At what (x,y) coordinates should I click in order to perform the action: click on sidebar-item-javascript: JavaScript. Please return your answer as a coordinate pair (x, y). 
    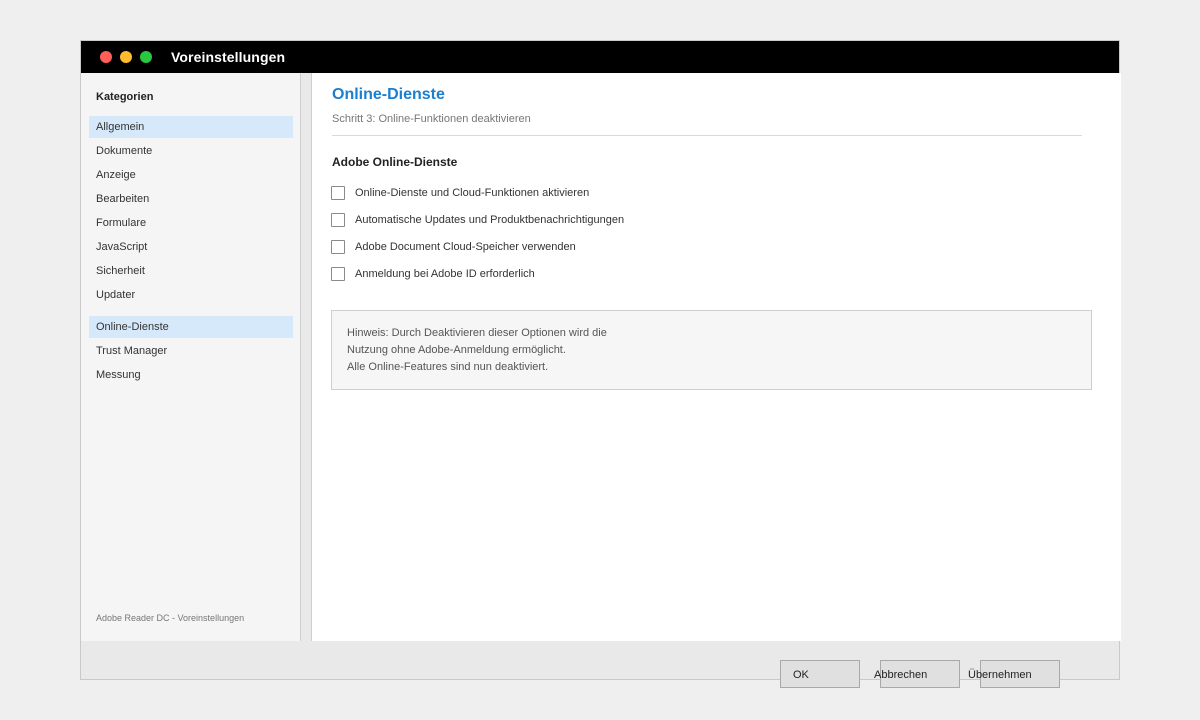
    Looking at the image, I should click on (191, 247).